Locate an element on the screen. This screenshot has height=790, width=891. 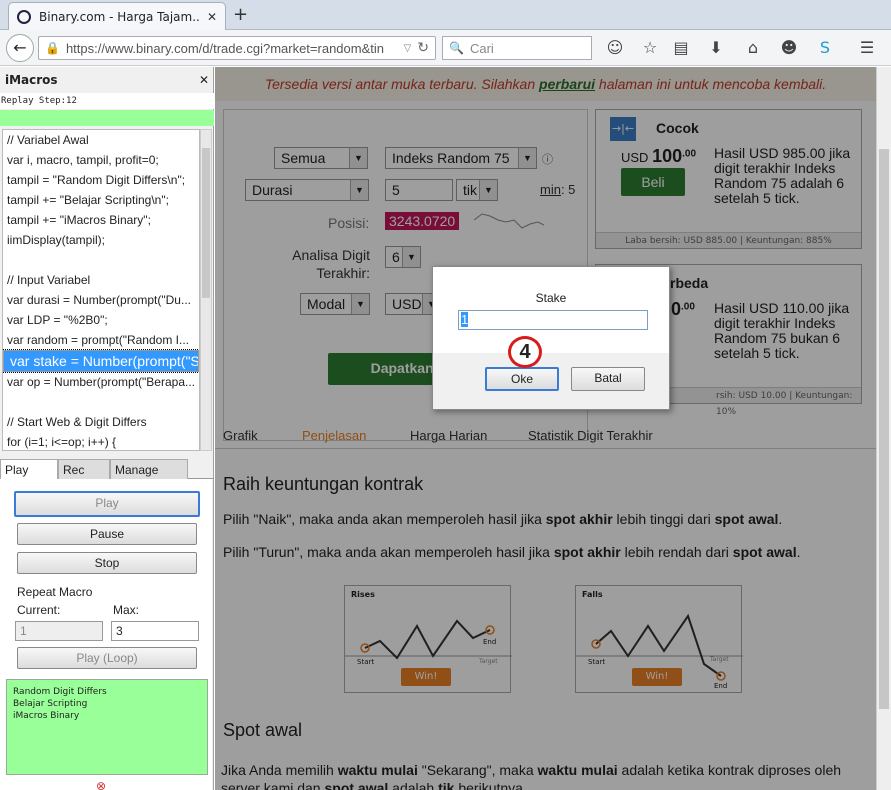
repeat-macro-label: Repeat Macro is located at coordinates (55, 592).